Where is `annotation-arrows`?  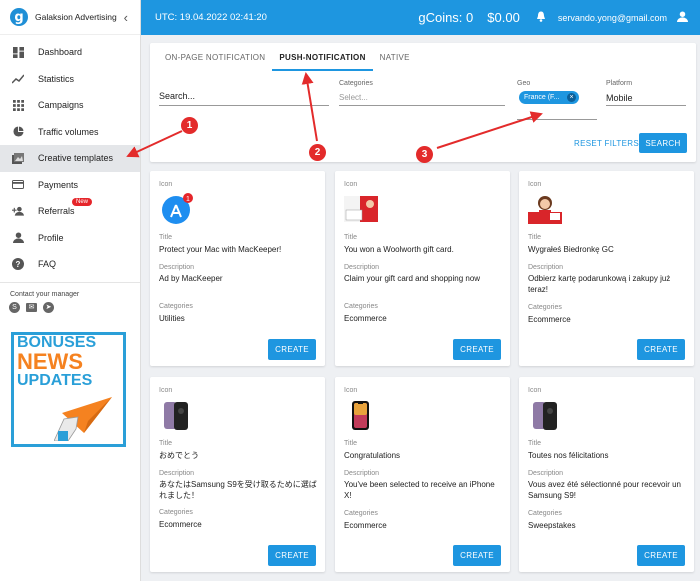
annotation-arrows is located at coordinates (334, 115).